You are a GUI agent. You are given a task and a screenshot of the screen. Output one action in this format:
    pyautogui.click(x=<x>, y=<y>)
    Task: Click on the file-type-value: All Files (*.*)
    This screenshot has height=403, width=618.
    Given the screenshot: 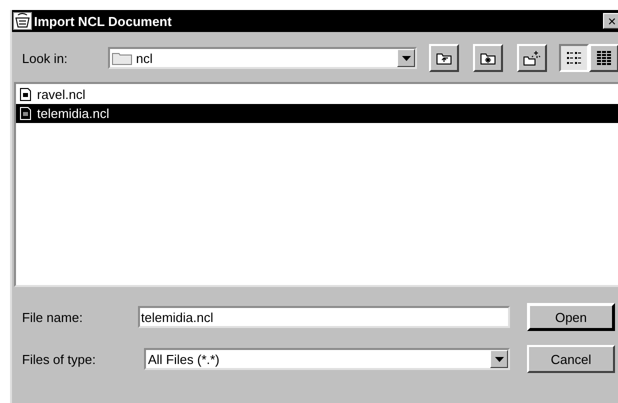 What is the action you would take?
    pyautogui.click(x=184, y=359)
    